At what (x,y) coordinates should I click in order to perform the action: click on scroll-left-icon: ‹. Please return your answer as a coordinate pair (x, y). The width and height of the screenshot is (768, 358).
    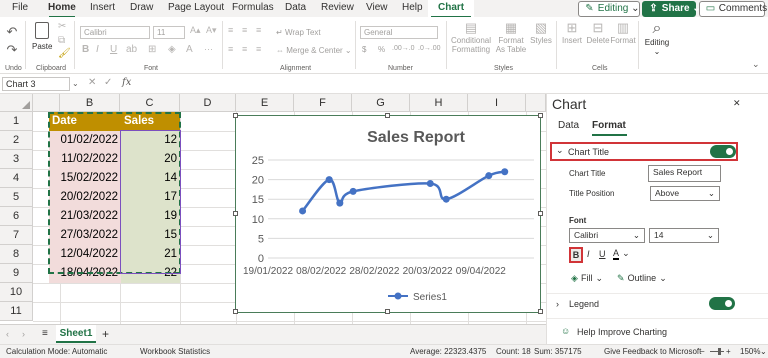
    Looking at the image, I should click on (7, 334).